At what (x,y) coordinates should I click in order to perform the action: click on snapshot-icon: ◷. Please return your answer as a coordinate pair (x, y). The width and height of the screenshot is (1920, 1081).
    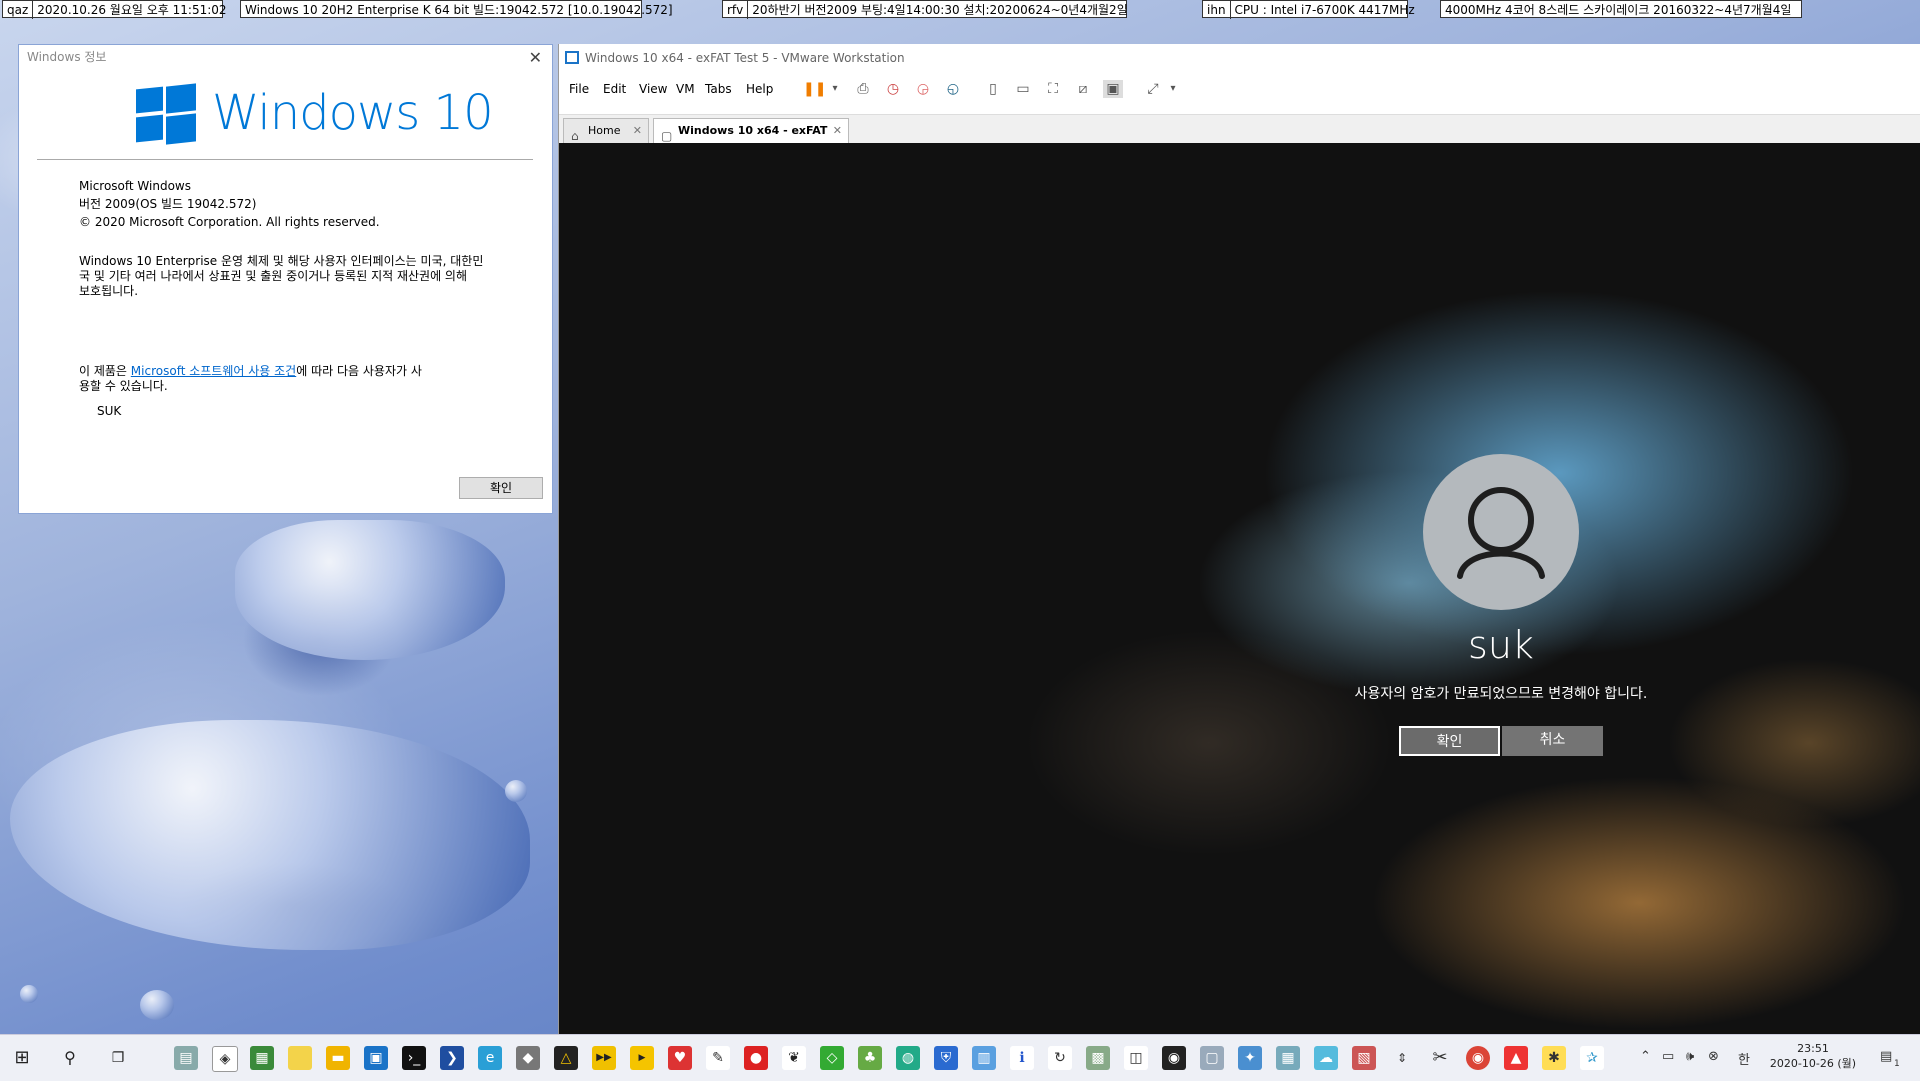
    Looking at the image, I should click on (893, 89).